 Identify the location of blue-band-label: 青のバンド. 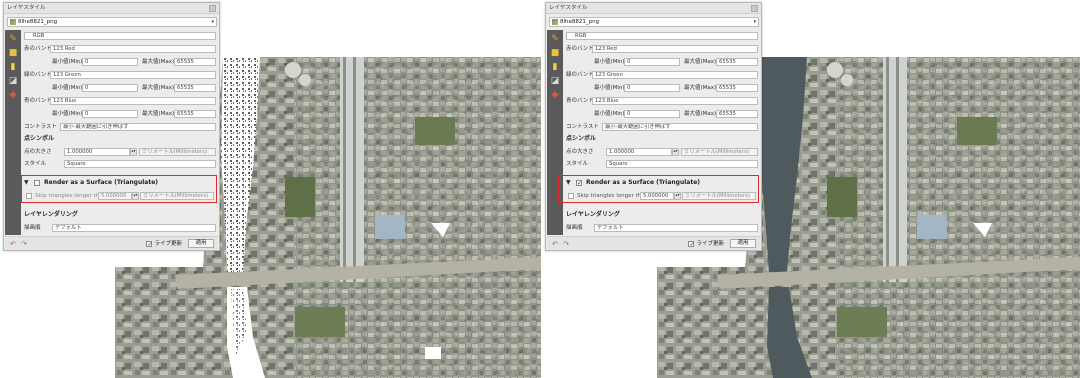
(580, 101).